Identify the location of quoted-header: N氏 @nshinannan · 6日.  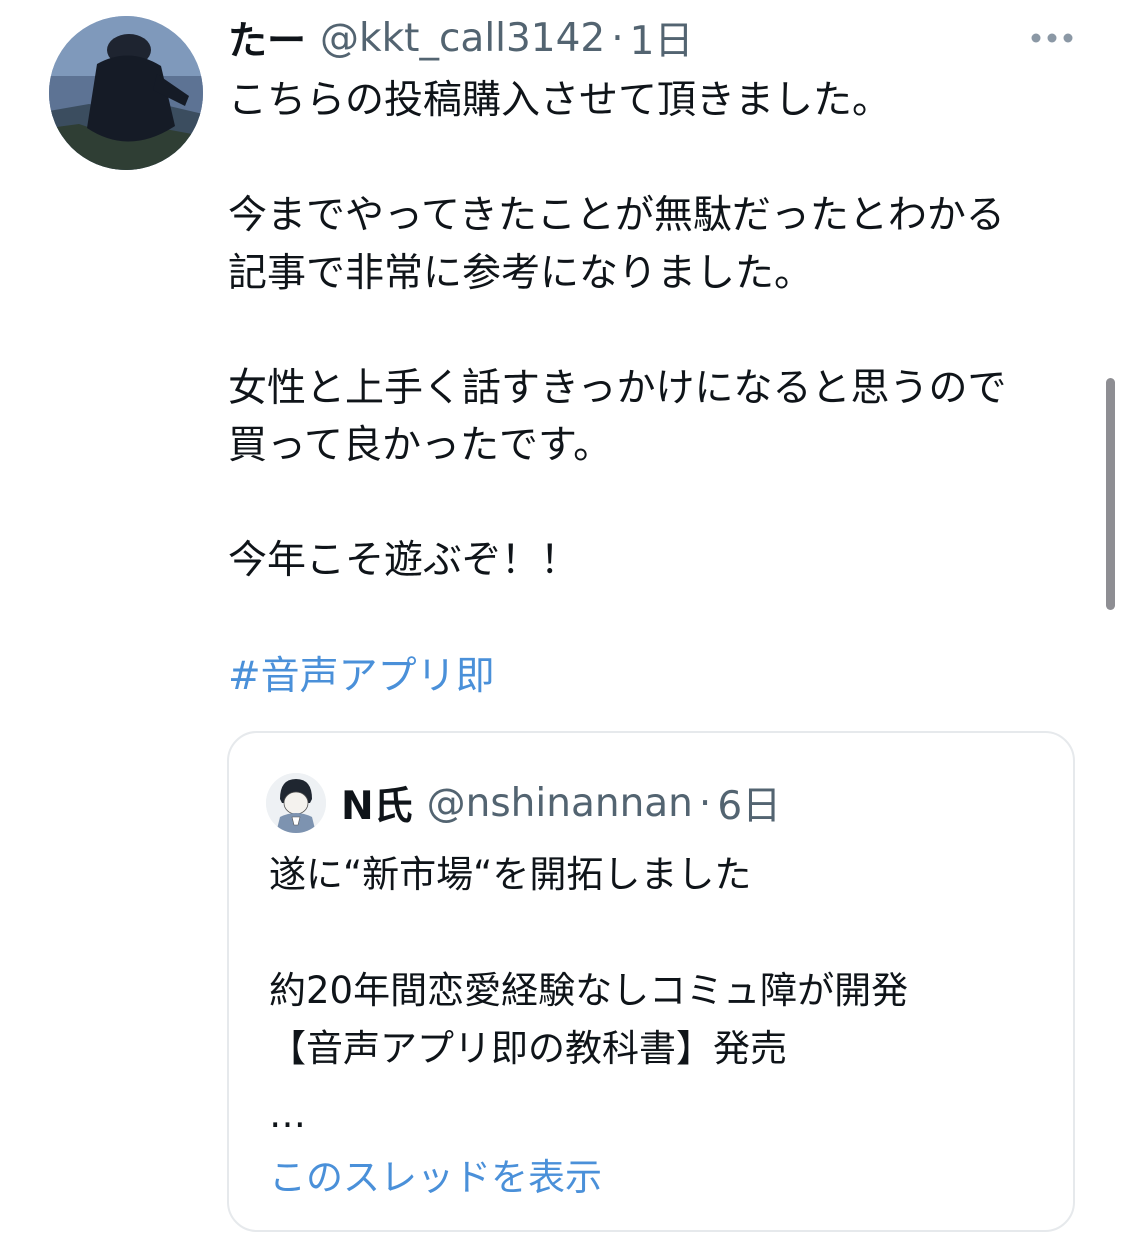
(561, 803).